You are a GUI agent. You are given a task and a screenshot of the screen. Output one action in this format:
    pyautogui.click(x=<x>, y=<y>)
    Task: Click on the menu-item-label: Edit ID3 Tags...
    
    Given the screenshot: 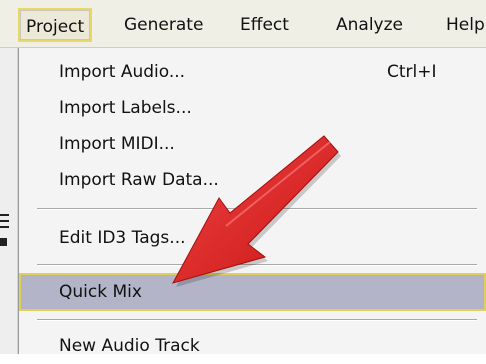 What is the action you would take?
    pyautogui.click(x=122, y=238)
    